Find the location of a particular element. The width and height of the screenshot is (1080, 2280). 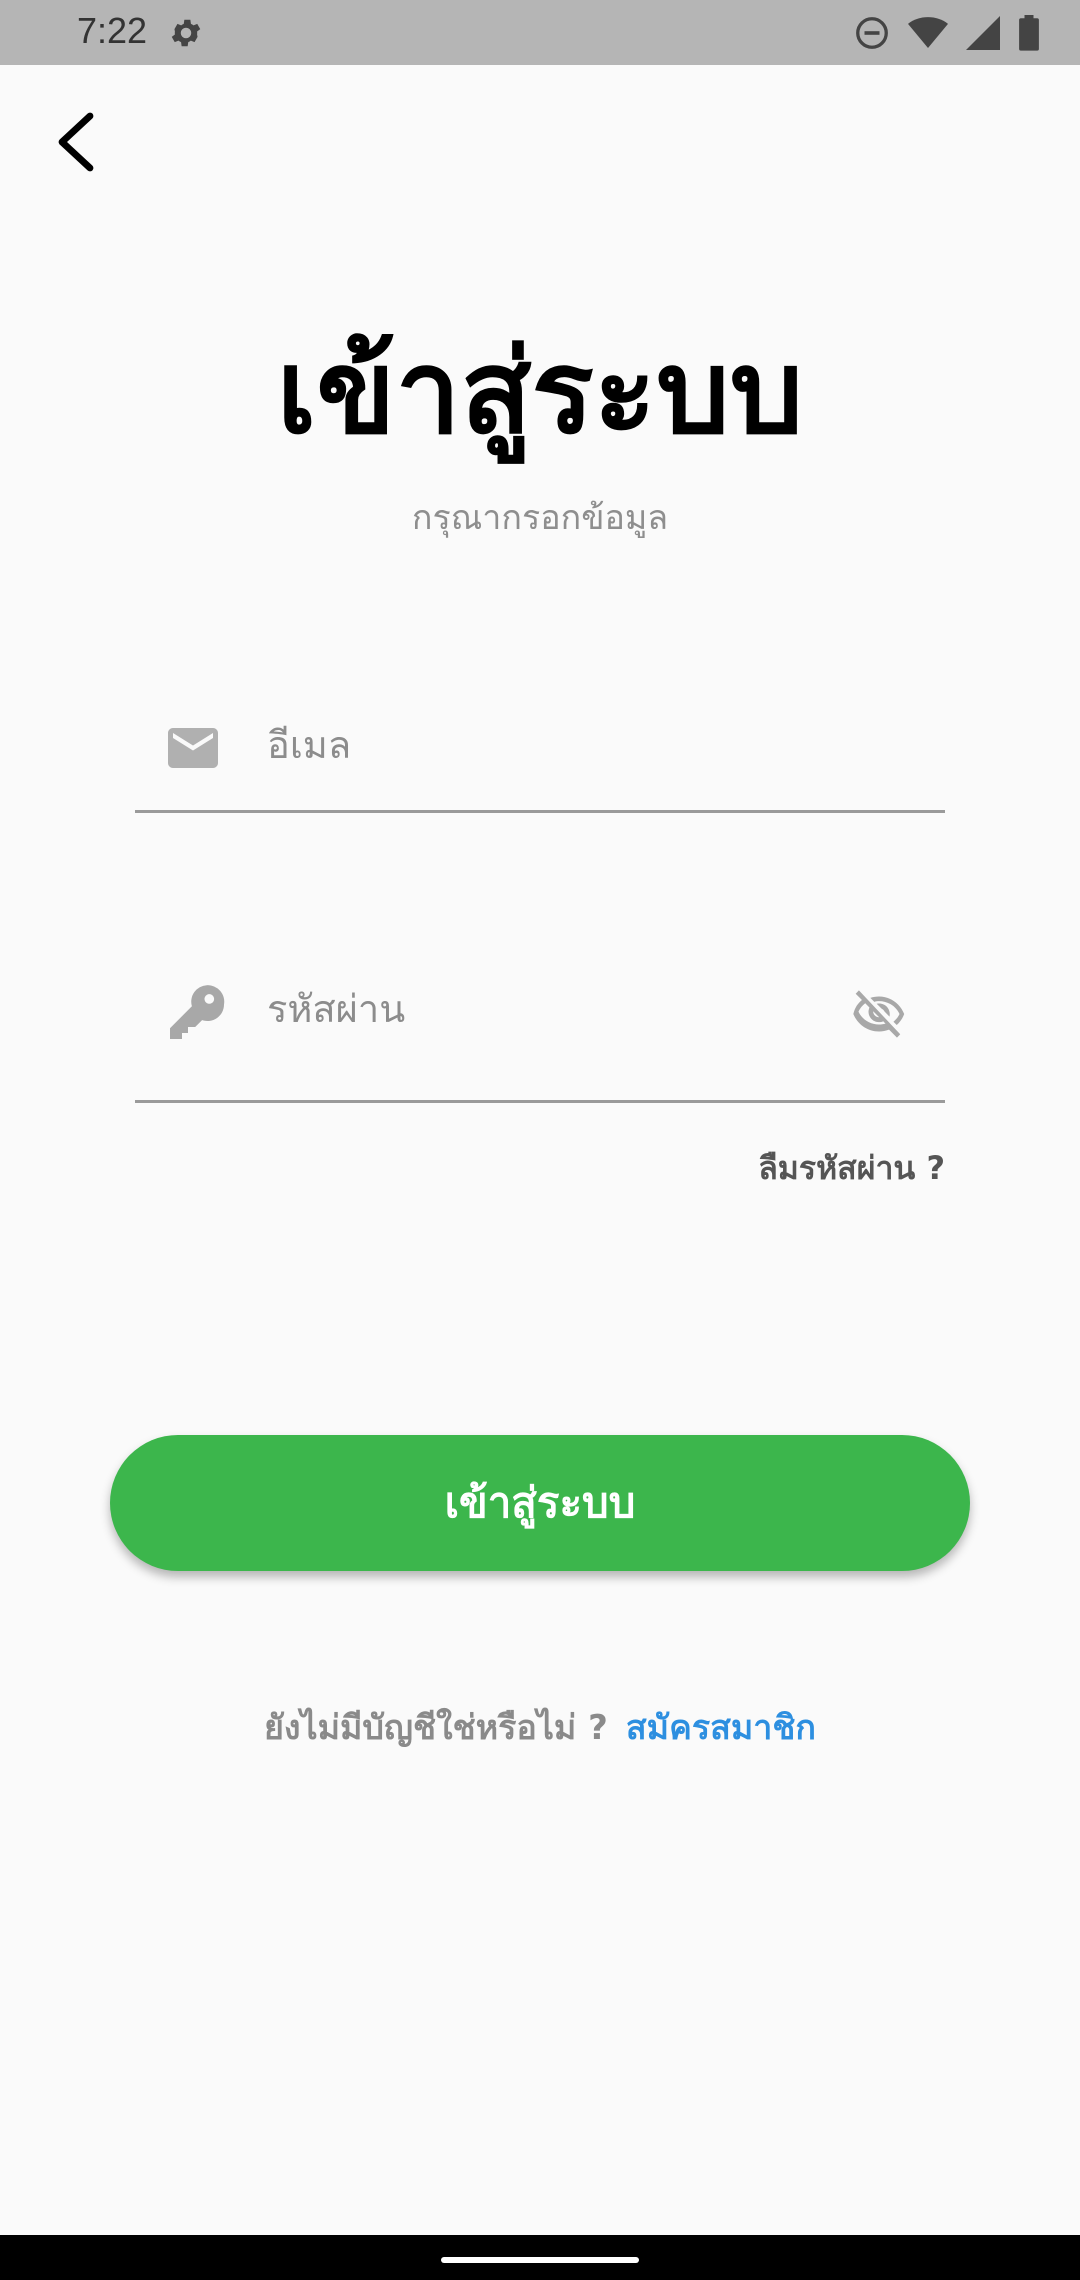

email-field: อีเมล is located at coordinates (540, 751).